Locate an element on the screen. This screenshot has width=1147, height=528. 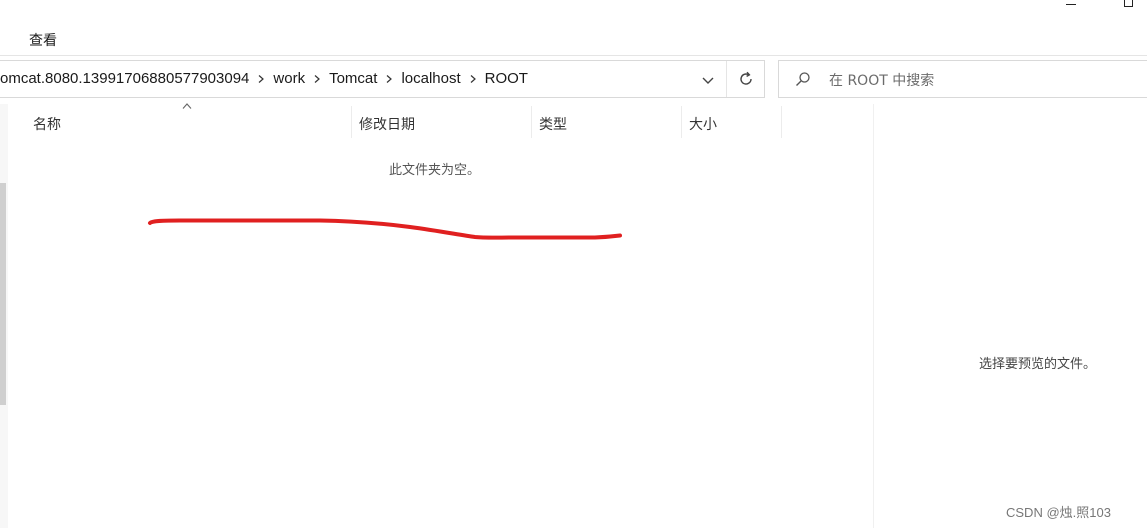
breadcrumb-item-work: work is located at coordinates (289, 78).